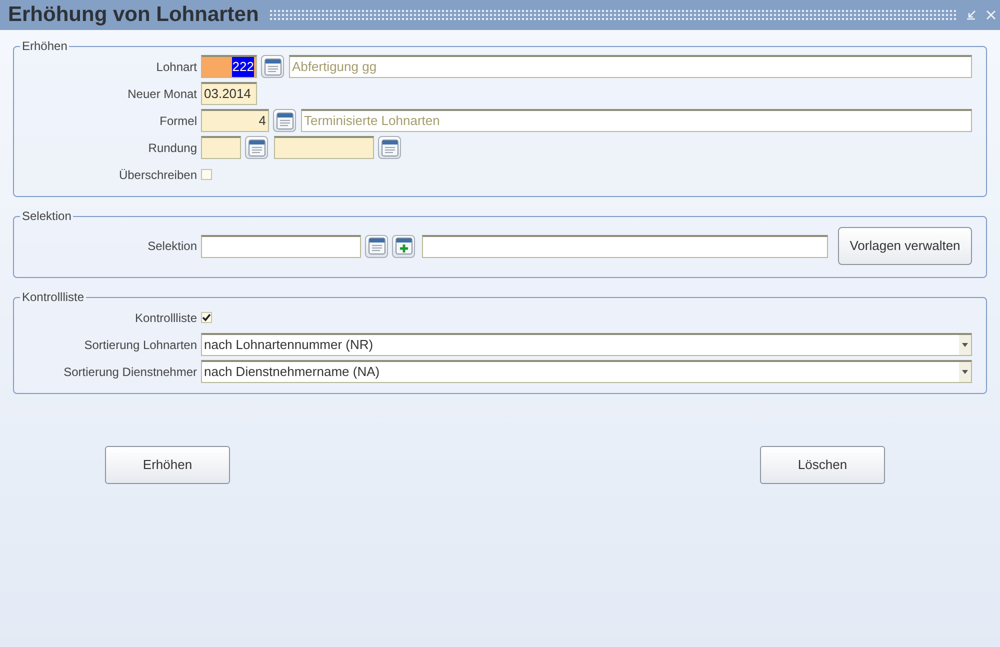 The width and height of the screenshot is (1000, 647). Describe the element at coordinates (167, 465) in the screenshot. I see `action-button: Erhöhen` at that location.